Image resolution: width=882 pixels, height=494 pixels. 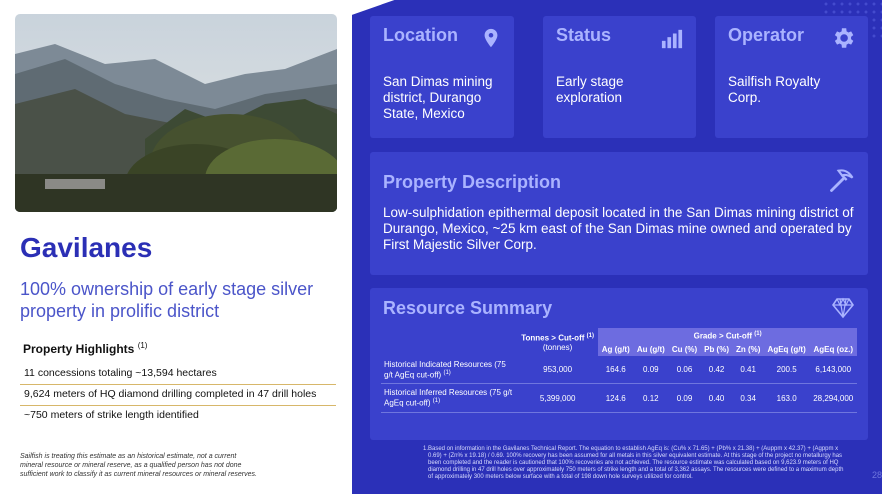 I want to click on note-number: 1., so click(x=426, y=449).